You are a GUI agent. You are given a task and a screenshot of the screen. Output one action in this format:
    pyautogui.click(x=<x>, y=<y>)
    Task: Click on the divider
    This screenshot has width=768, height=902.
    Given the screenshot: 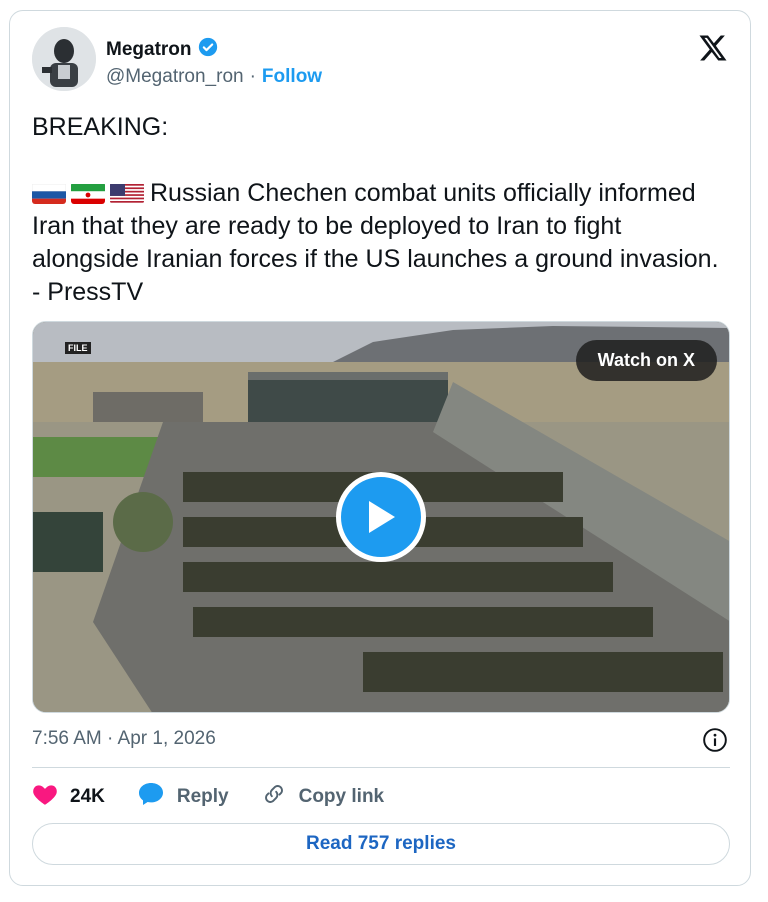 What is the action you would take?
    pyautogui.click(x=381, y=767)
    